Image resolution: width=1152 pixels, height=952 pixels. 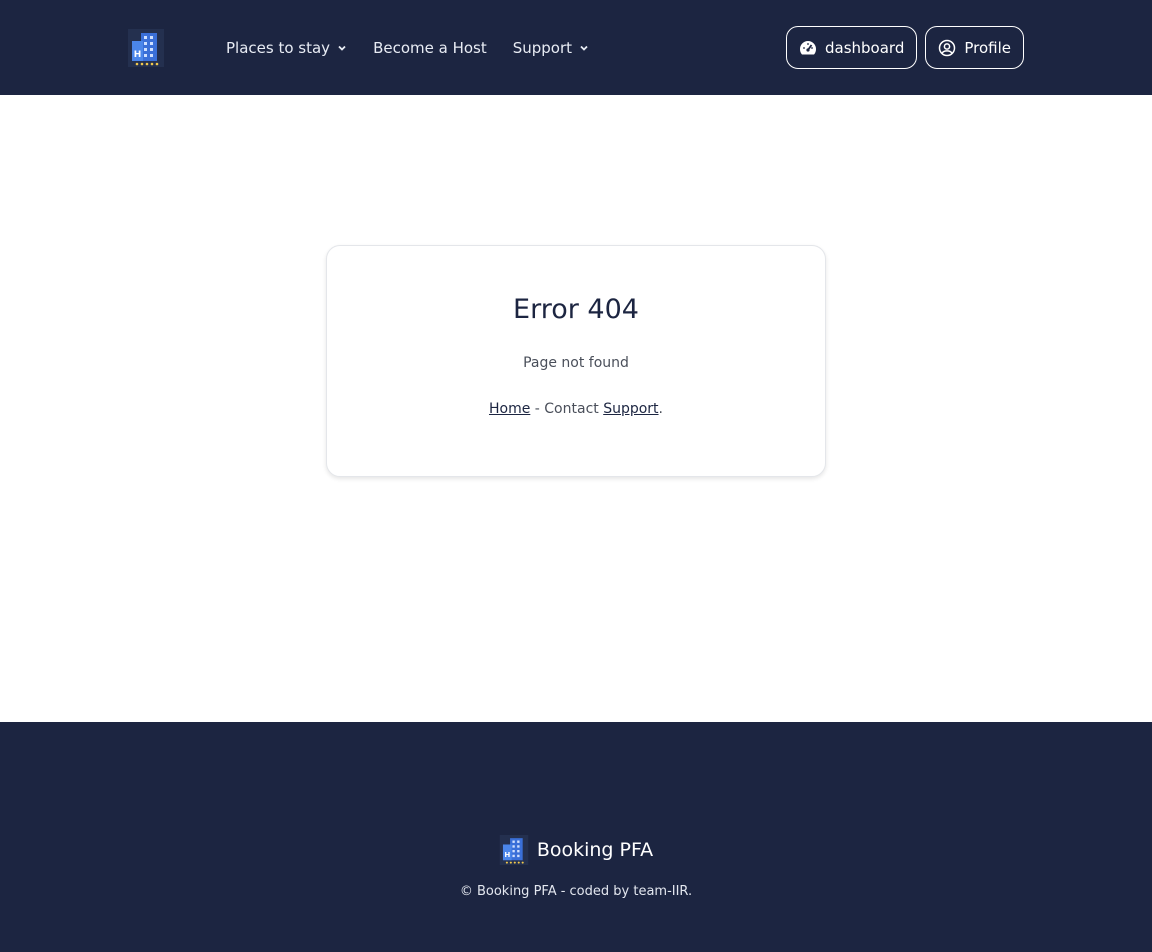 I want to click on nav-become-a-host-label: Become a Host, so click(x=430, y=47).